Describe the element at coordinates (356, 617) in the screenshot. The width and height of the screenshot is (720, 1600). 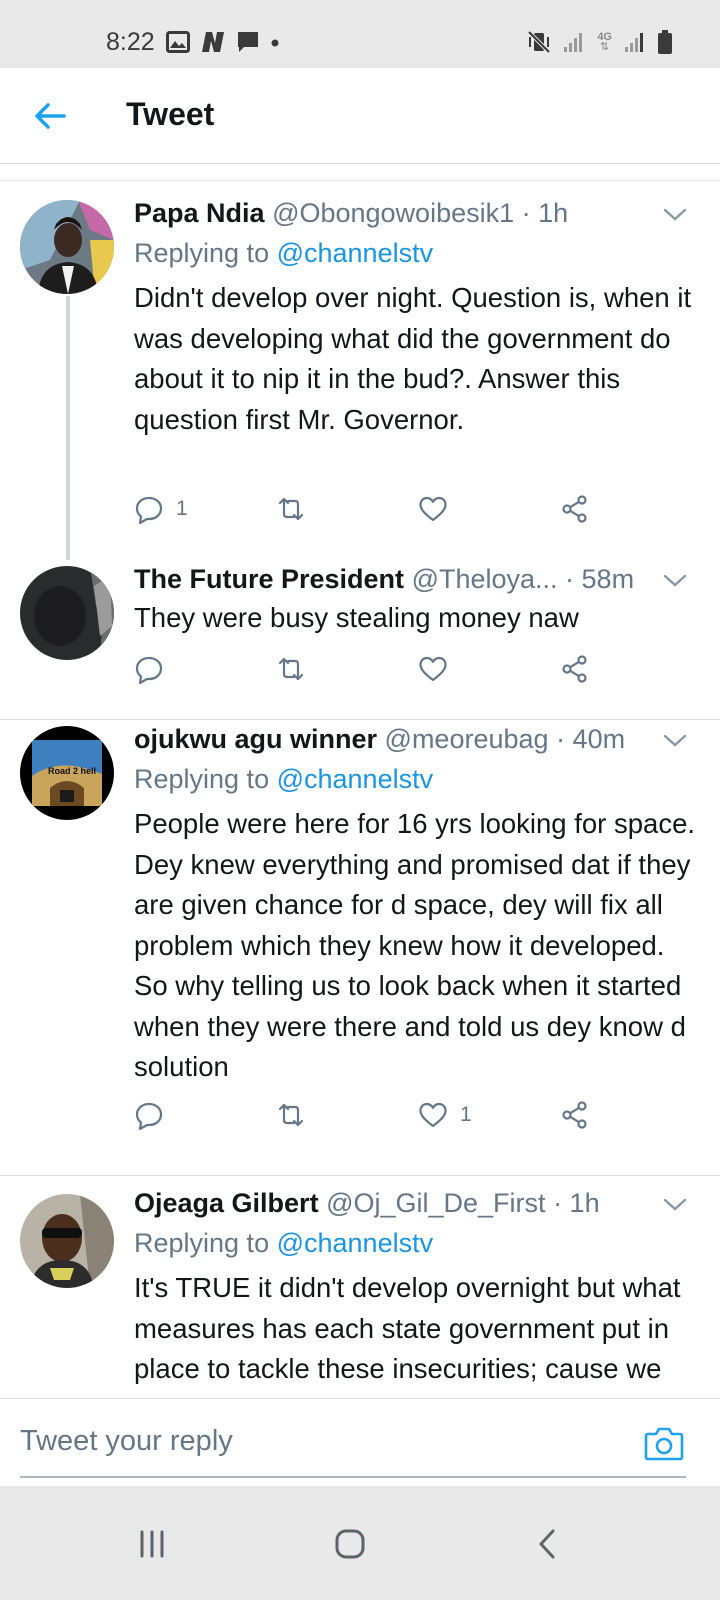
I see `tweet-text: They were busy stealing money naw` at that location.